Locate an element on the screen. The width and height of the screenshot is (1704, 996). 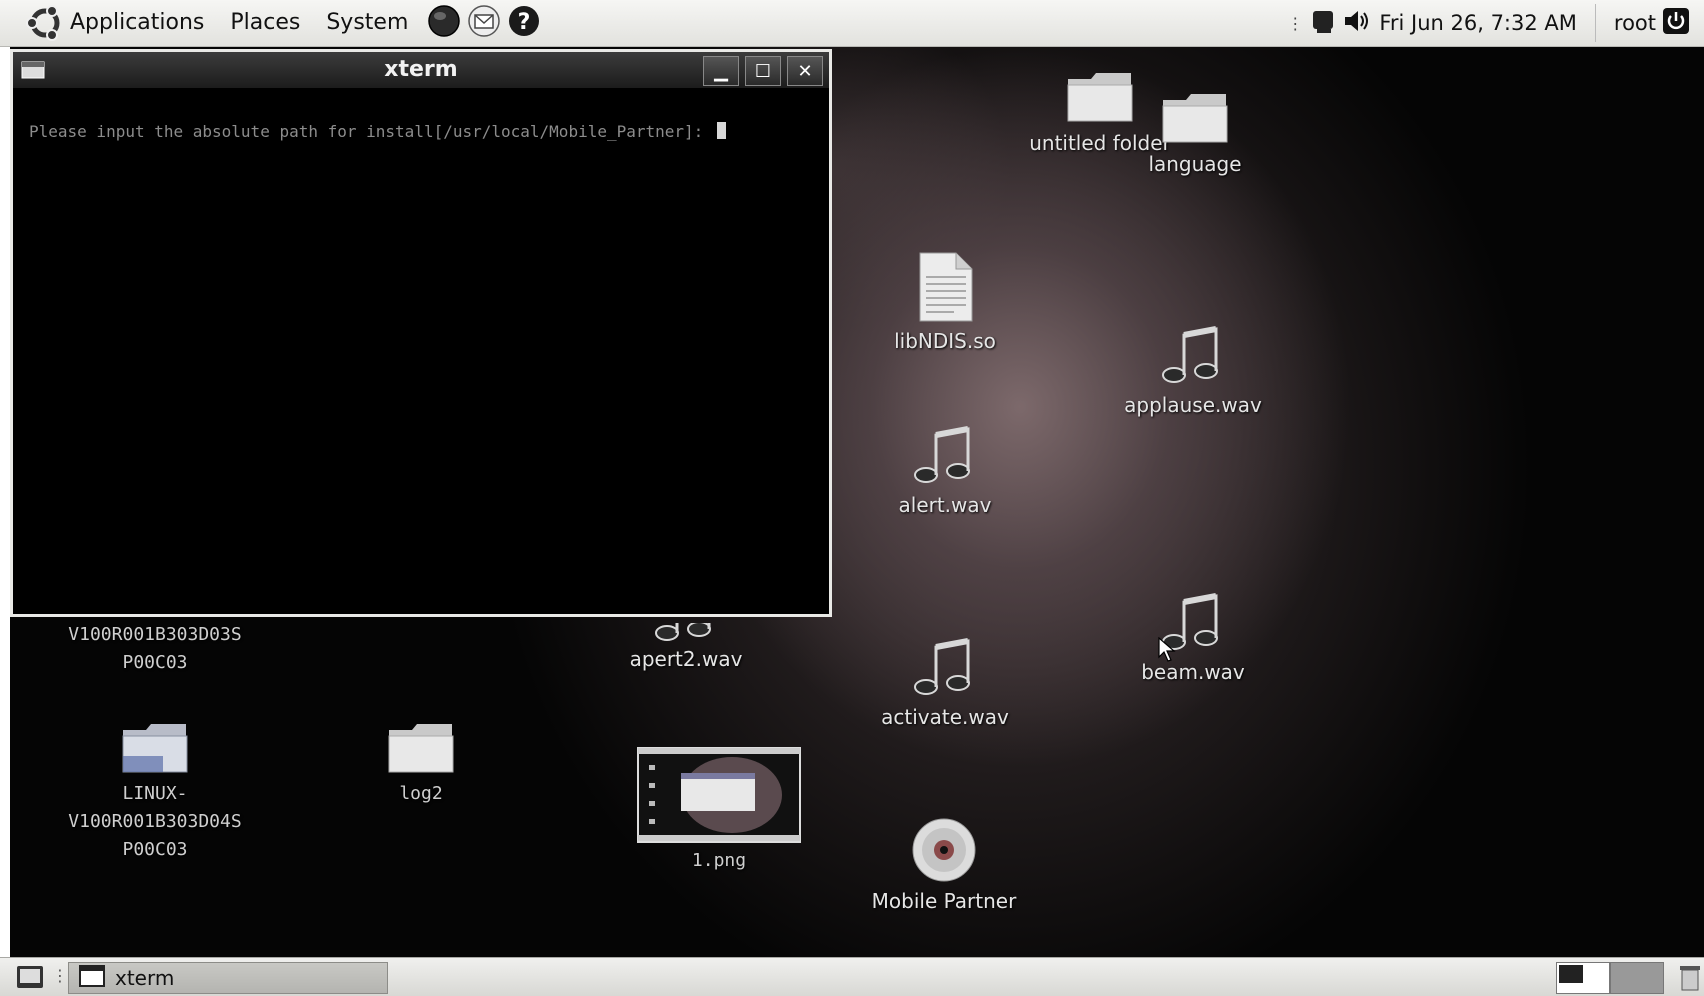
icon-label: 1.png is located at coordinates (719, 860).